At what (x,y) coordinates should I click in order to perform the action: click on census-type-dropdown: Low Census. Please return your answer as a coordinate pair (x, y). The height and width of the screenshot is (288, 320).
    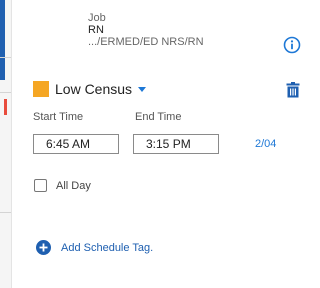
    Looking at the image, I should click on (90, 89).